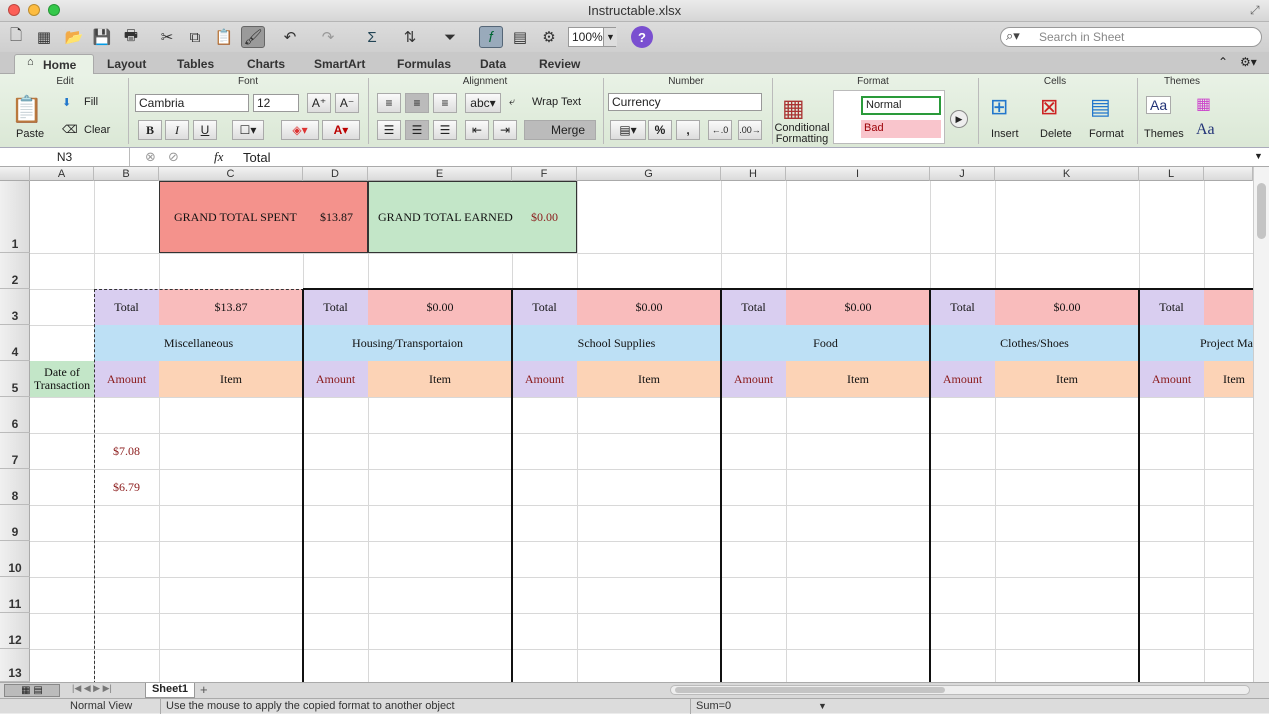  Describe the element at coordinates (1261, 424) in the screenshot. I see `vertical-scrollbar` at that location.